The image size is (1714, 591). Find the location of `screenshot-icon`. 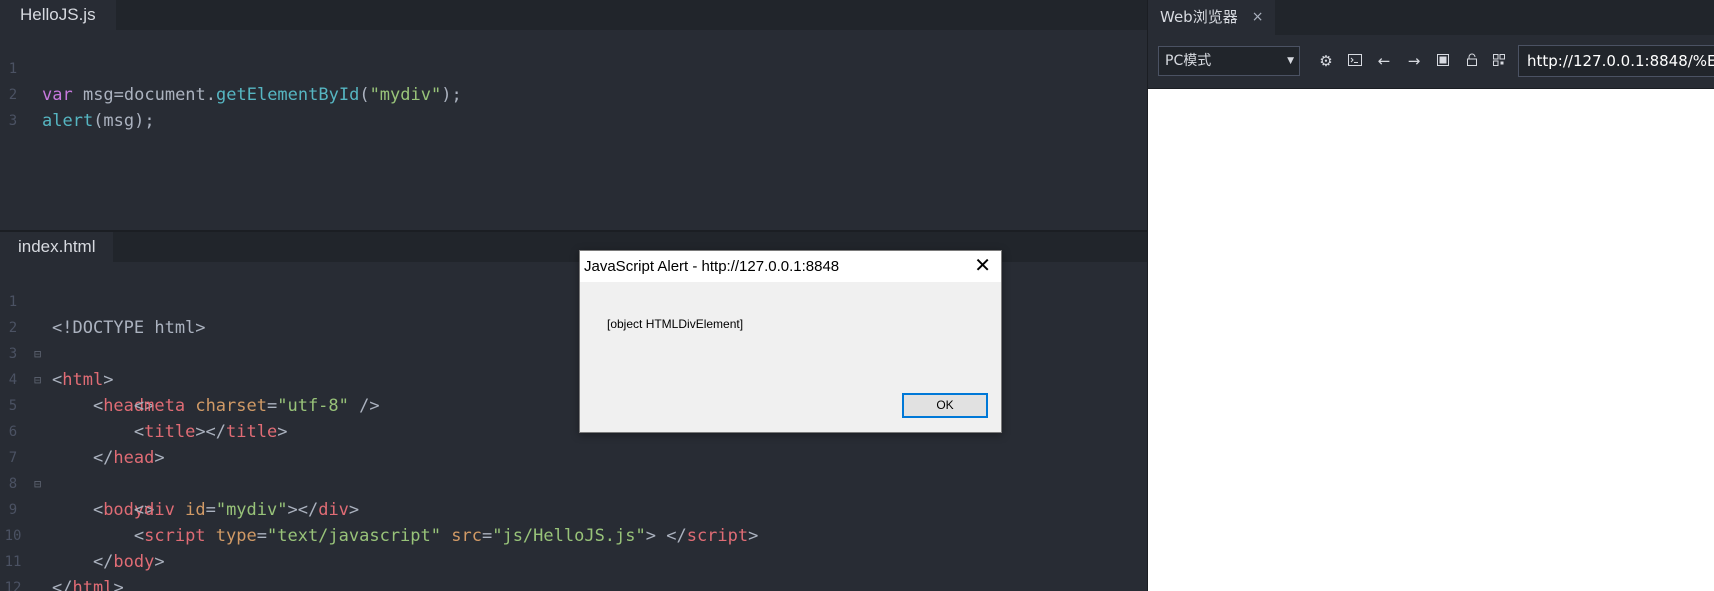

screenshot-icon is located at coordinates (1443, 61).